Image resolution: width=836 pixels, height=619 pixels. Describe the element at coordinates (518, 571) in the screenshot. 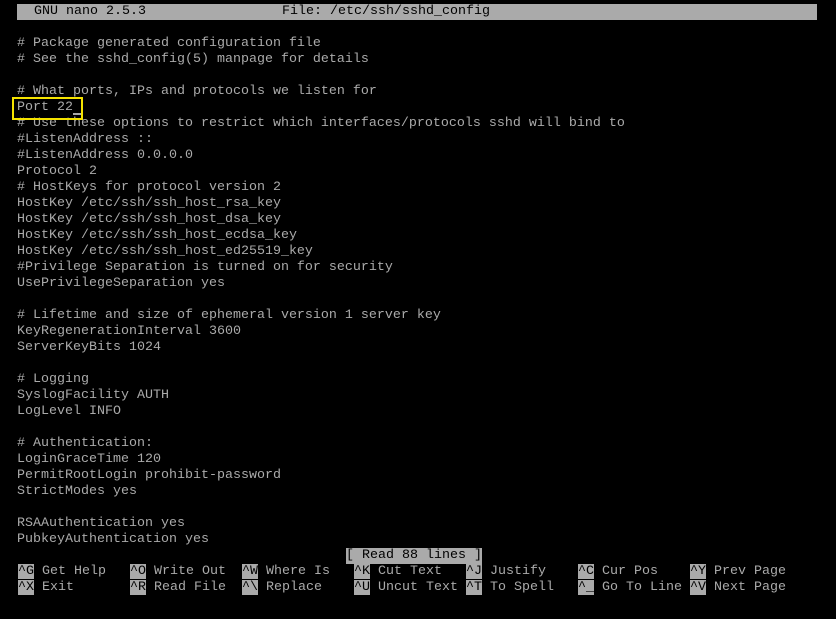

I see `shortcut-label: Justify` at that location.